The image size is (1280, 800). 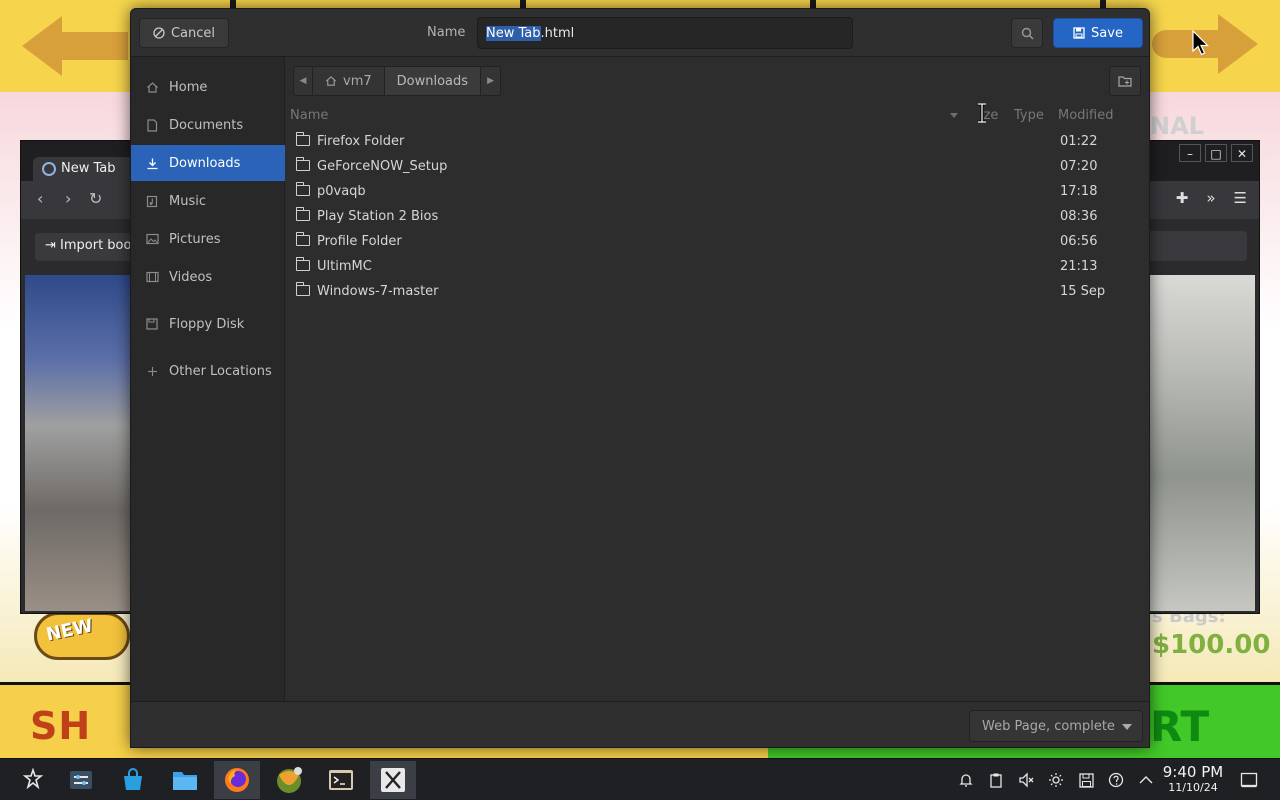 I want to click on file-name: UltimMC, so click(x=344, y=266).